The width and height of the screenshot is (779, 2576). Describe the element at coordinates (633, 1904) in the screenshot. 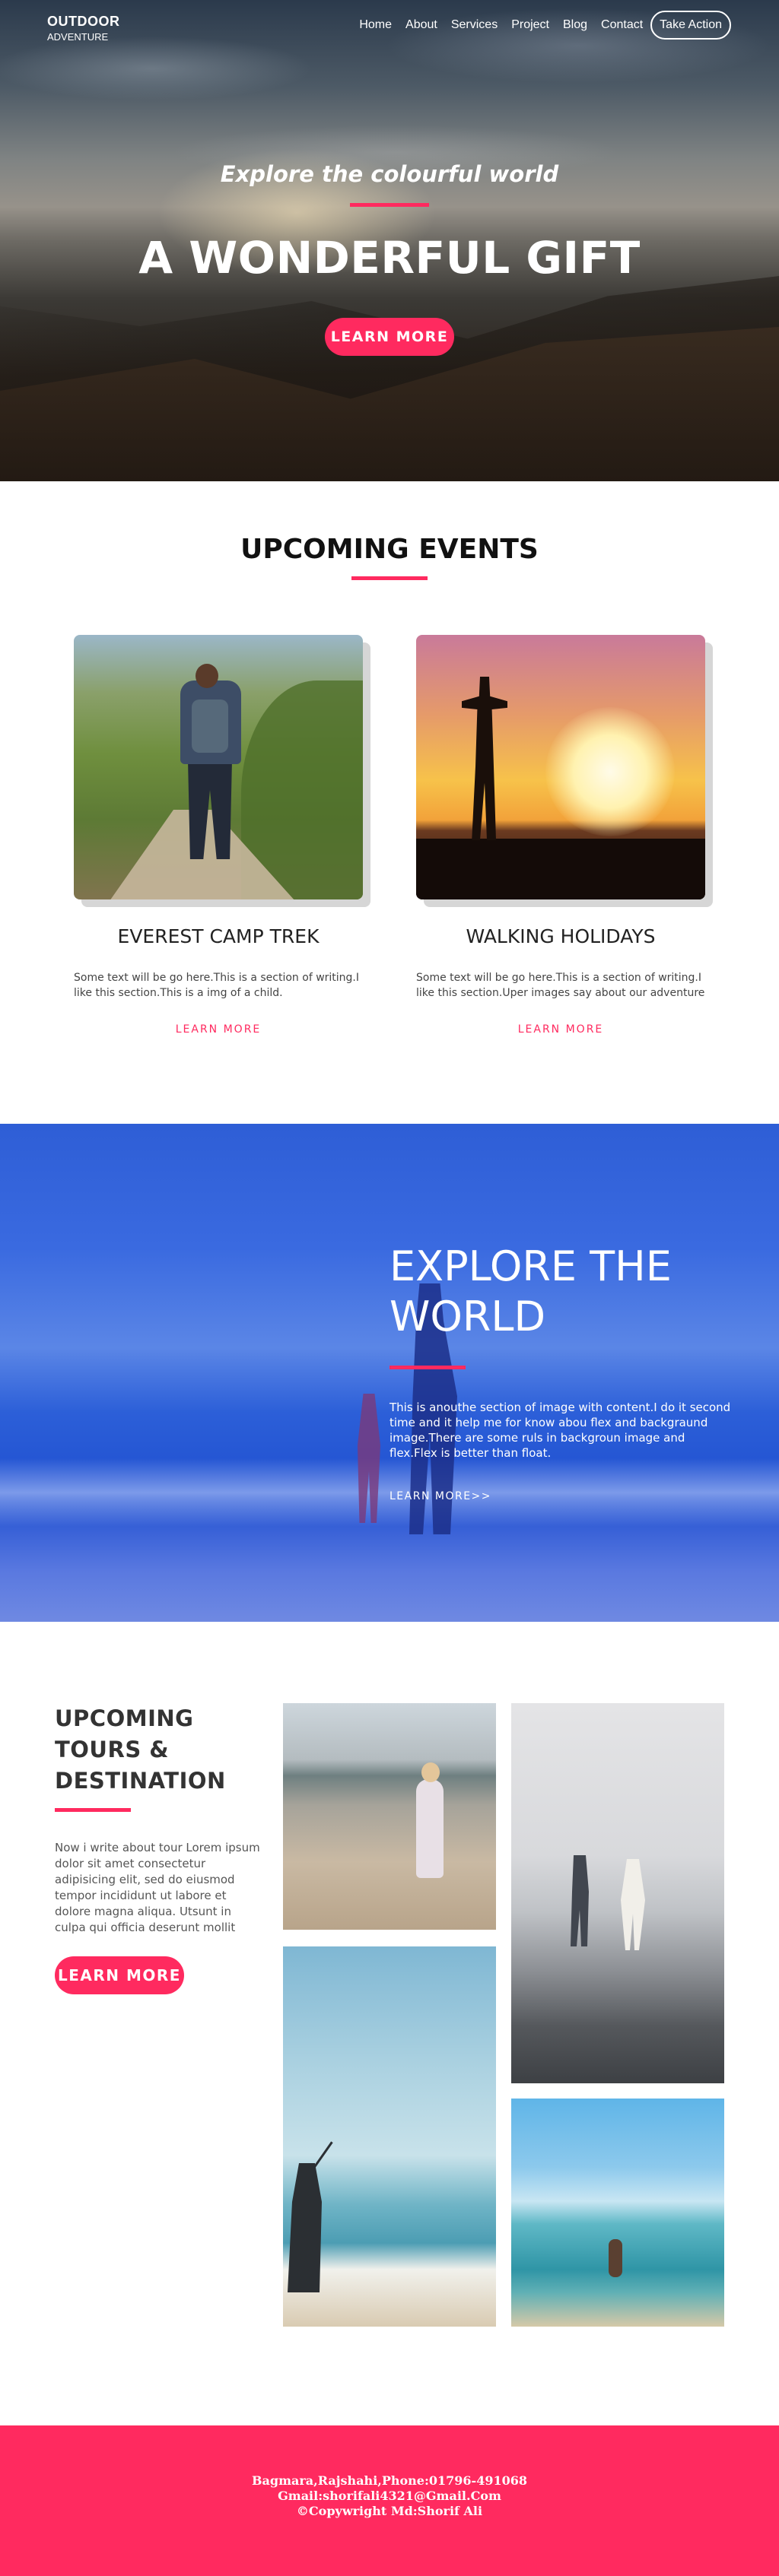

I see `woman-figure` at that location.